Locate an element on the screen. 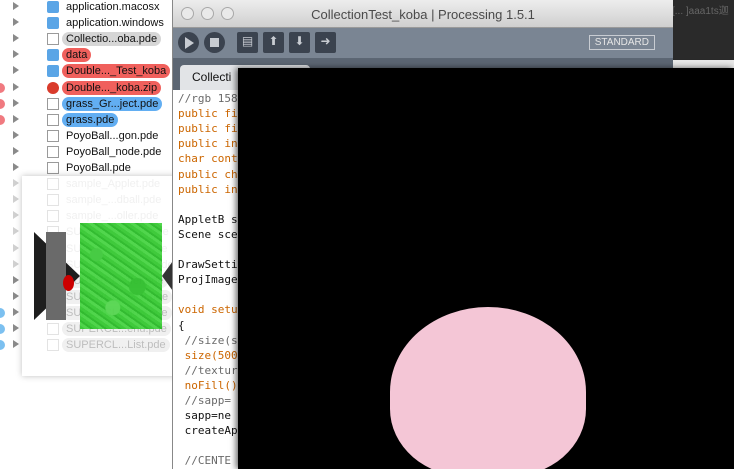  new-button: ▤ is located at coordinates (247, 42).